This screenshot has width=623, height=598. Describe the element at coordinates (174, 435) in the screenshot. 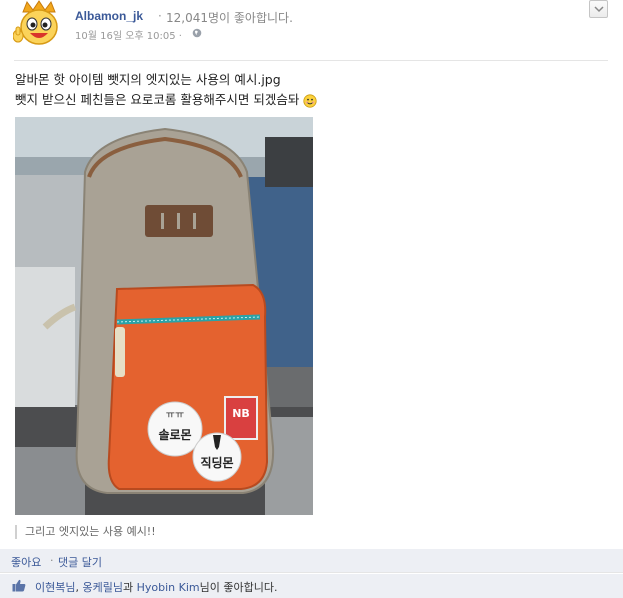

I see `badge-left-text: 솔로몬` at that location.